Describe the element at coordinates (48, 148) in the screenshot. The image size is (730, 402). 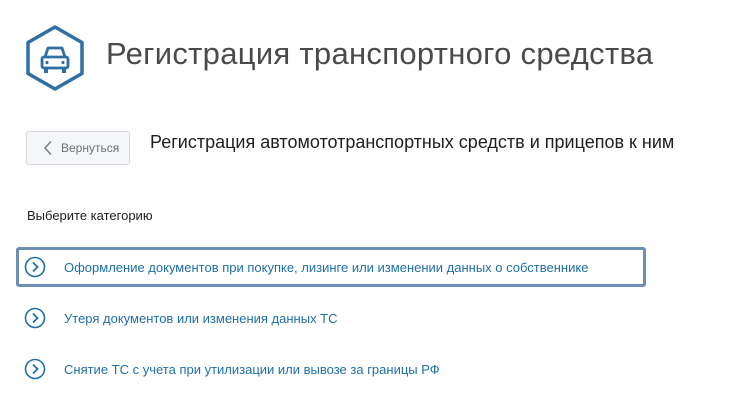
I see `chevron-left-icon` at that location.